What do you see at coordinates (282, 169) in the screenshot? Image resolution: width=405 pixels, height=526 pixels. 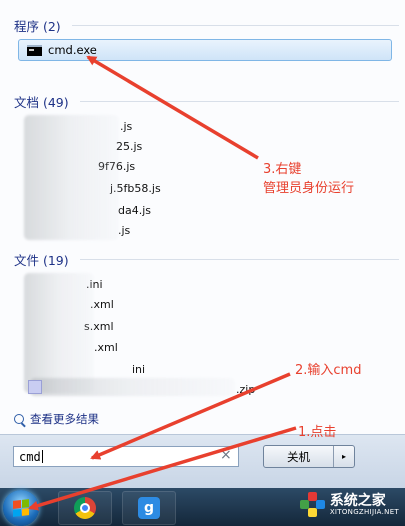 I see `step3-annotation-line1: 3.右键` at bounding box center [282, 169].